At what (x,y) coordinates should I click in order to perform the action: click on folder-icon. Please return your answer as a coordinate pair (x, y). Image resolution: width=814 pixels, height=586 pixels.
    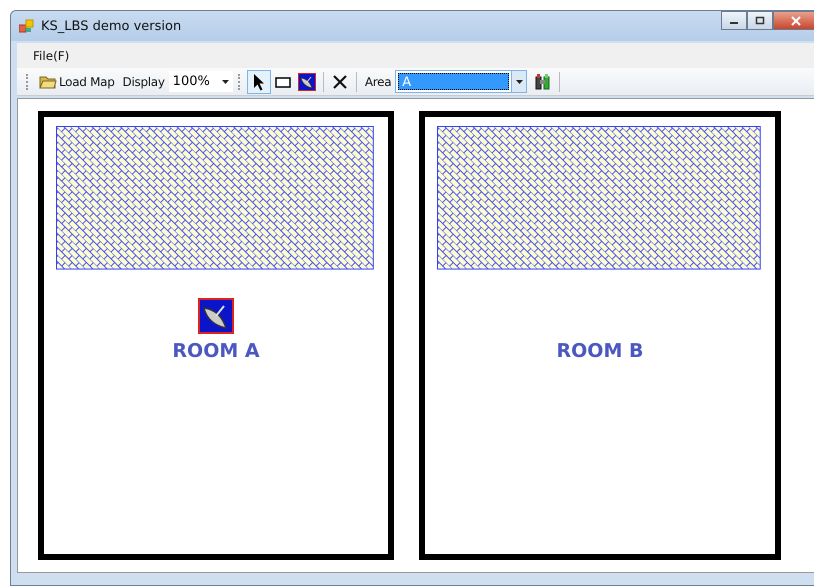
    Looking at the image, I should click on (48, 81).